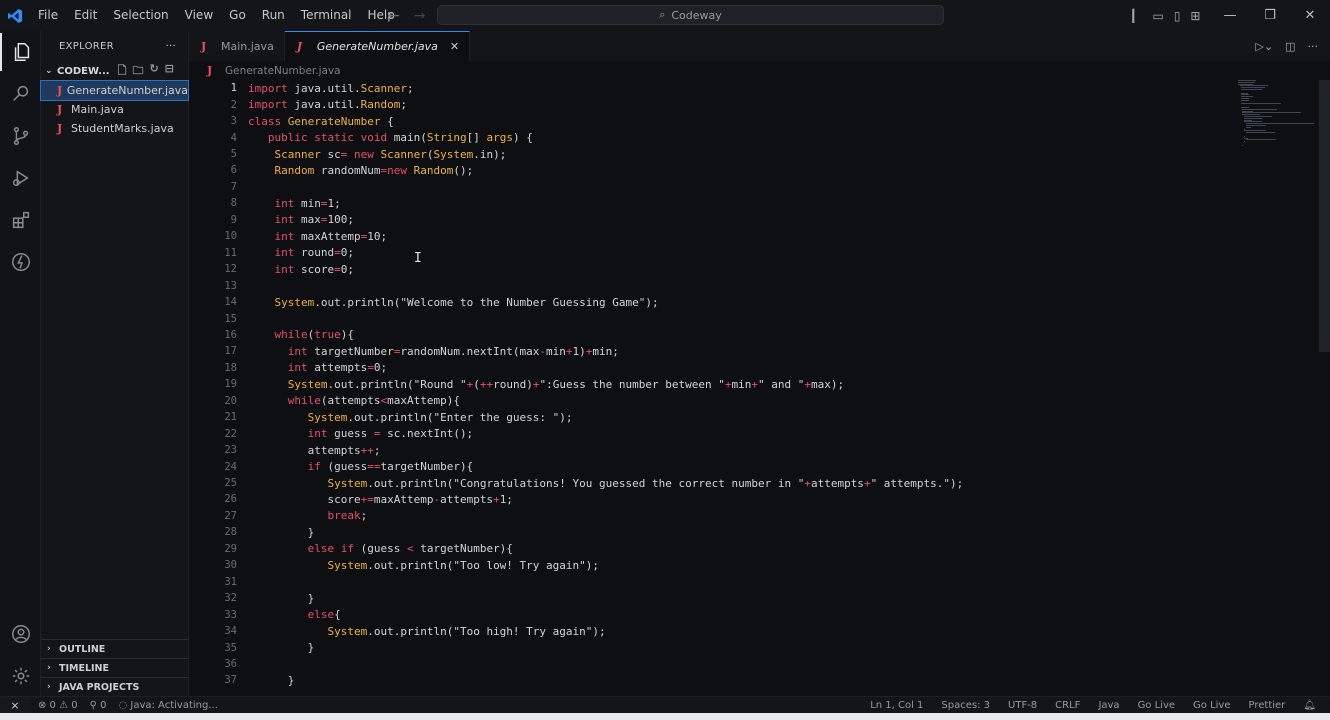 This screenshot has width=1330, height=720. Describe the element at coordinates (1230, 15) in the screenshot. I see `minimize-button: —` at that location.